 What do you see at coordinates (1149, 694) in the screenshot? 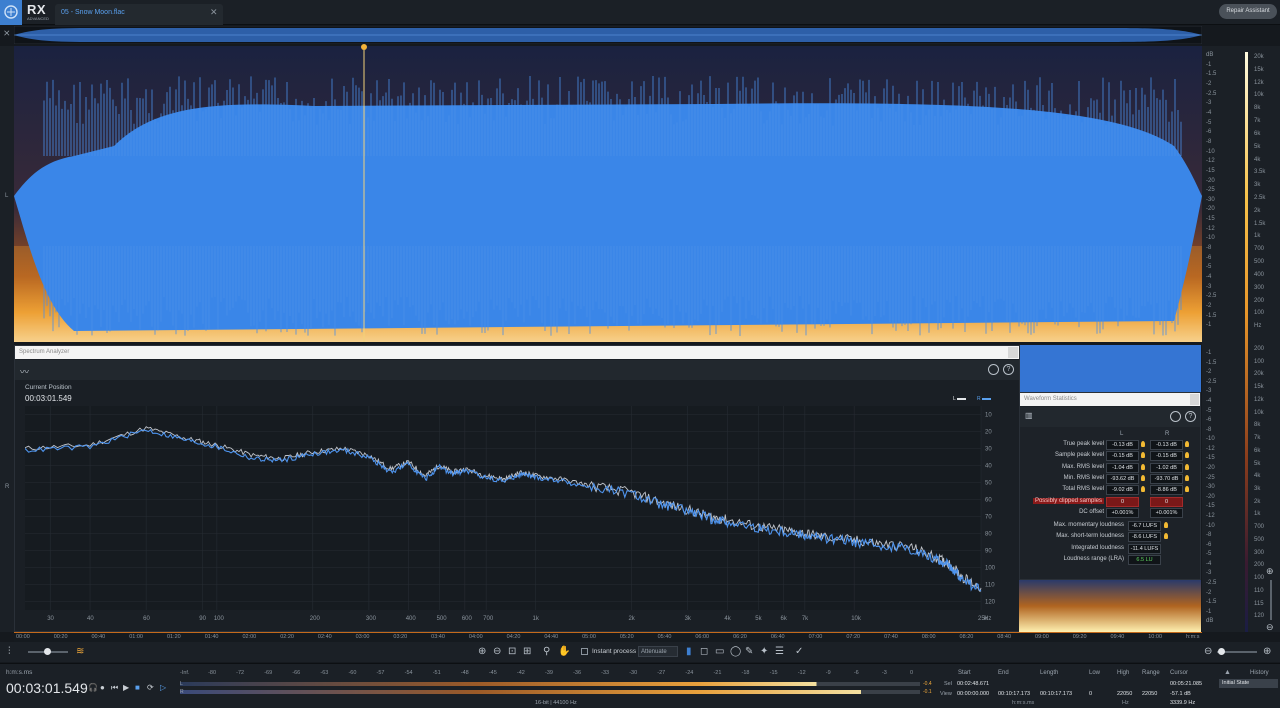
I see `range-value: 22050` at bounding box center [1149, 694].